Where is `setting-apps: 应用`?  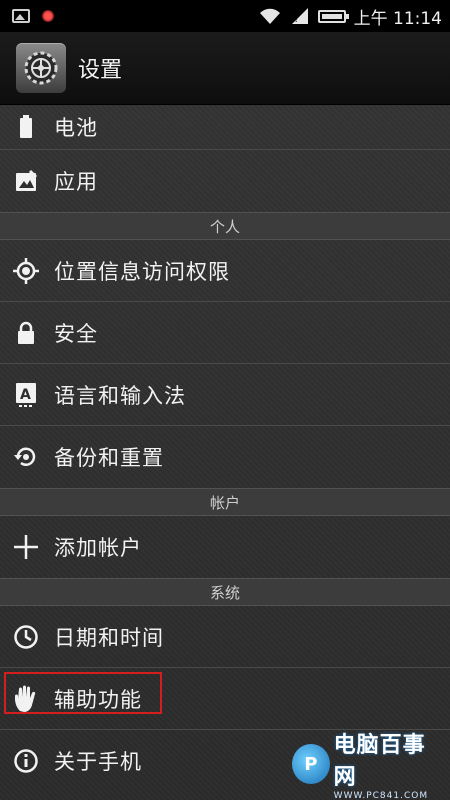
setting-apps: 应用 is located at coordinates (225, 181).